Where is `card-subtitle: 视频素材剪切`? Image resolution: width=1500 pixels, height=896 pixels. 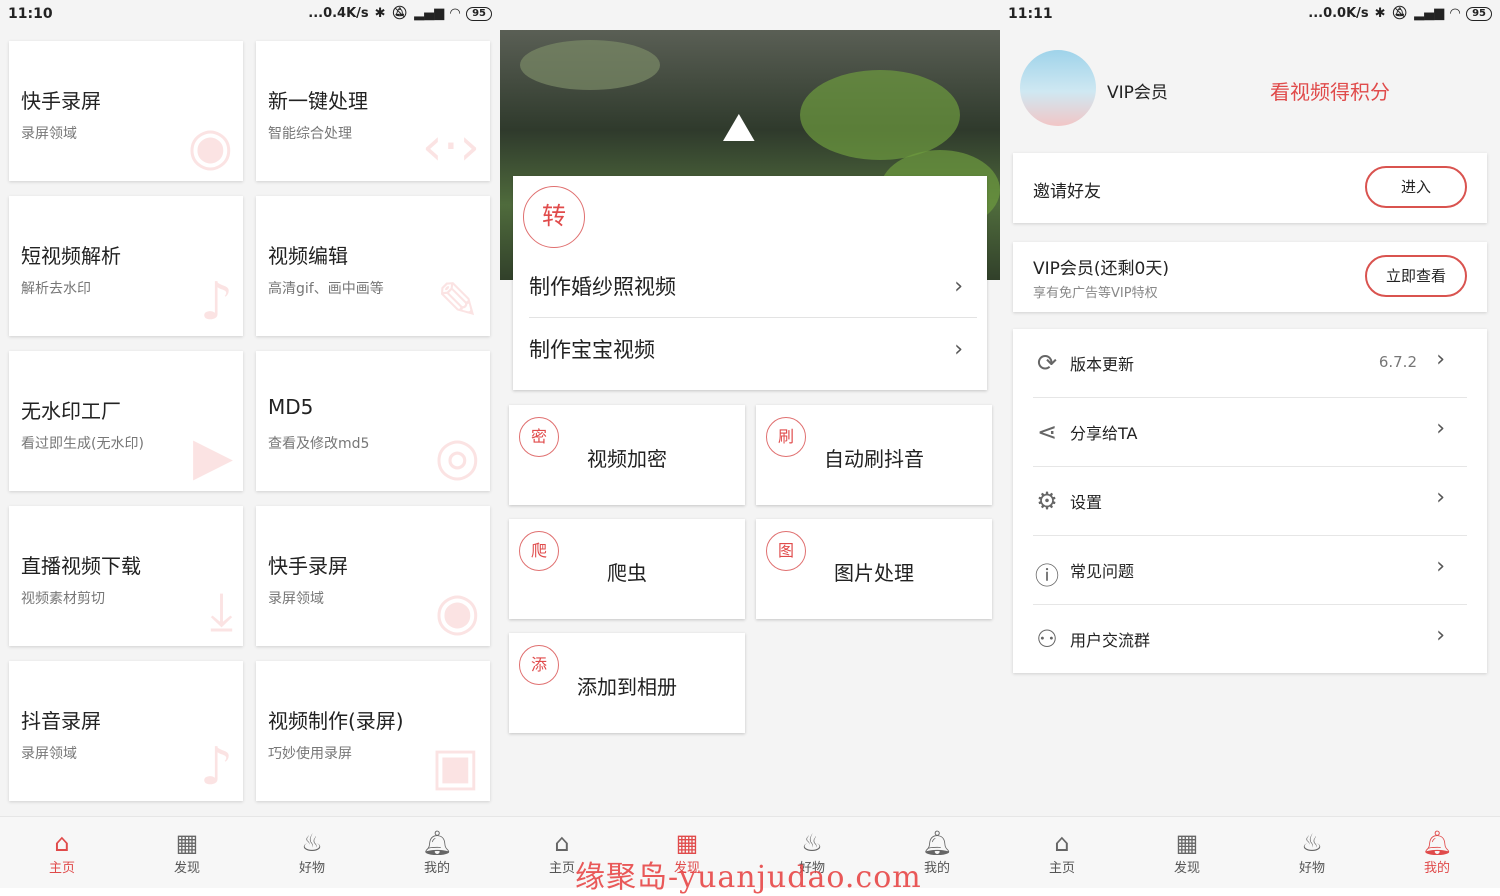 card-subtitle: 视频素材剪切 is located at coordinates (63, 599).